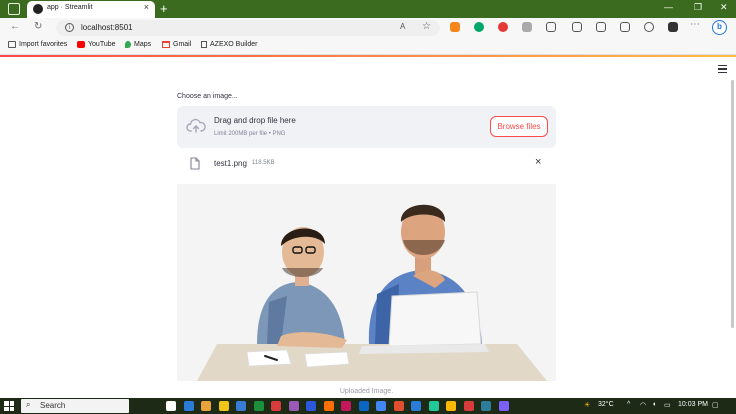  What do you see at coordinates (81, 44) in the screenshot?
I see `youtube-icon` at bounding box center [81, 44].